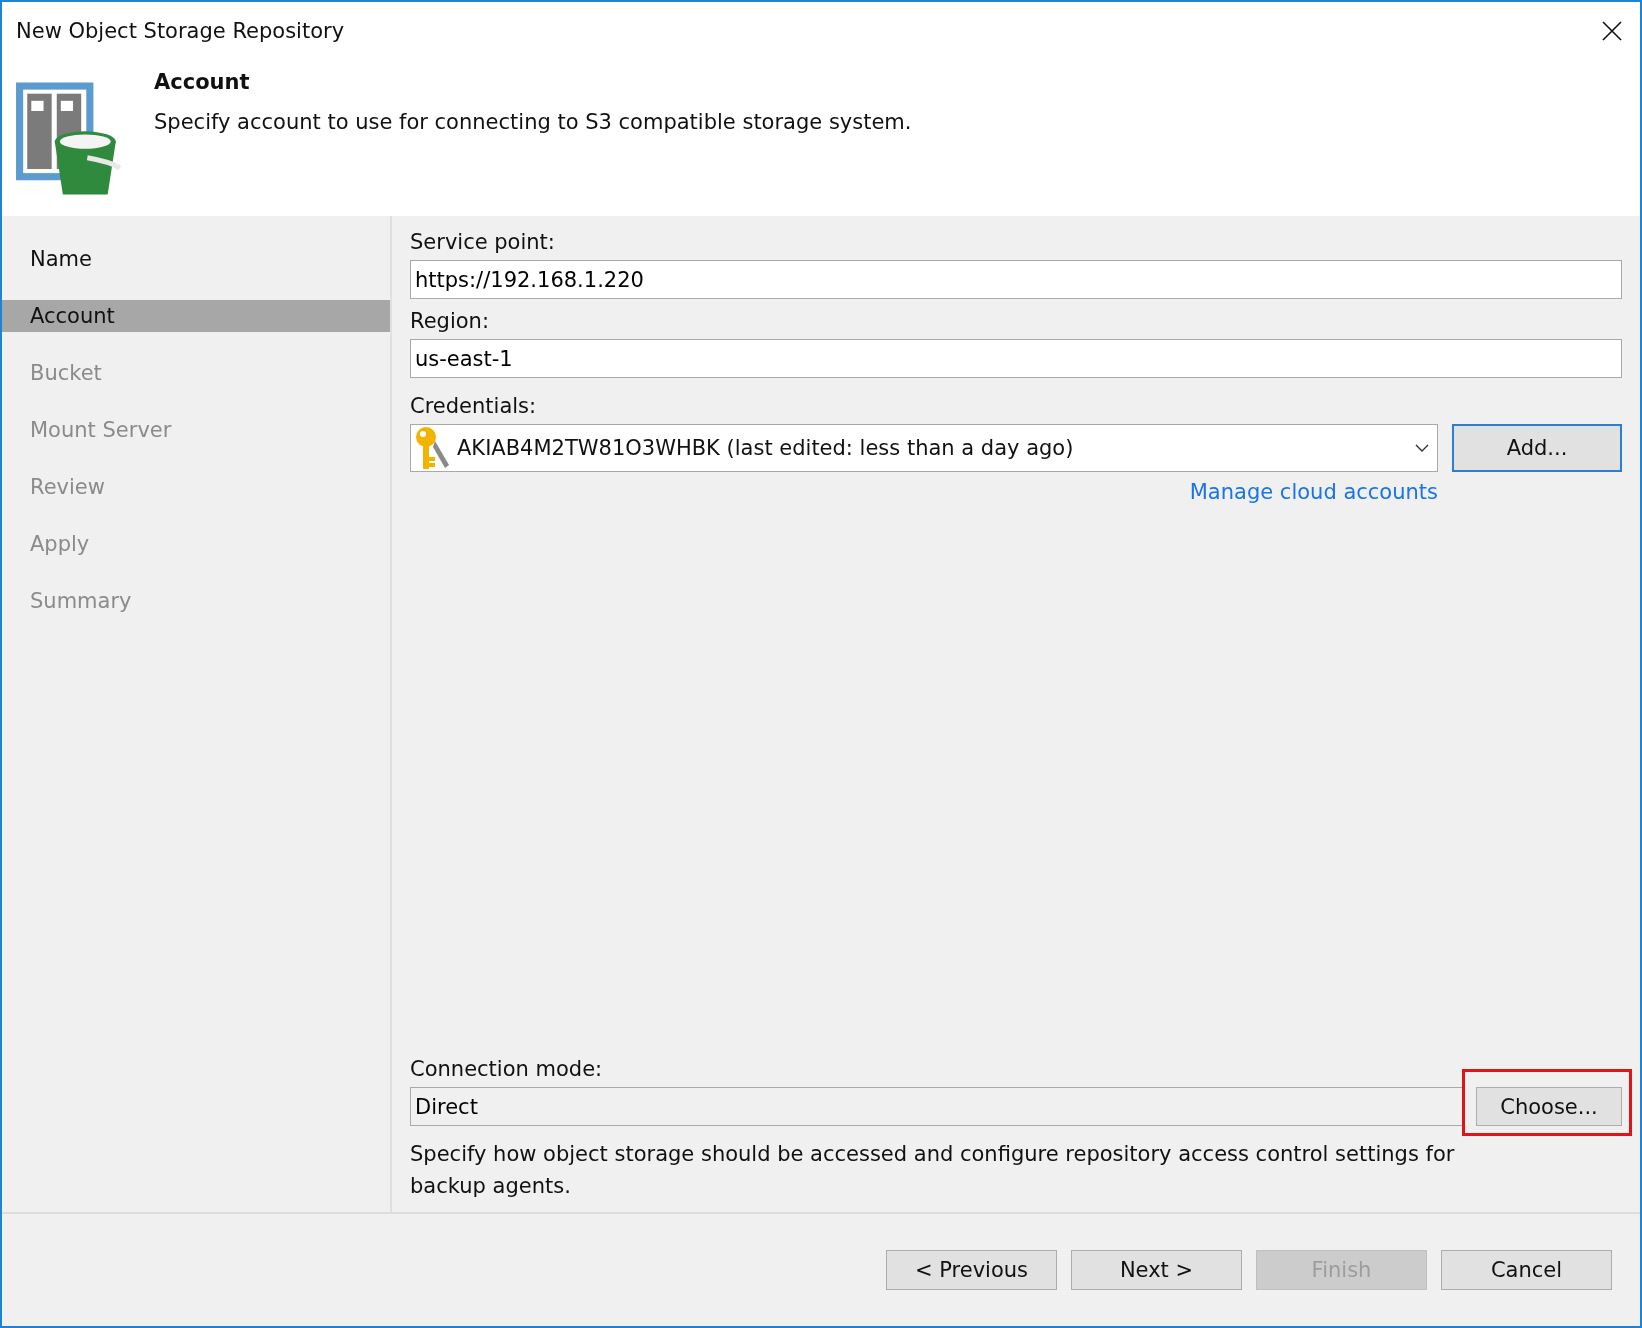  I want to click on credentials-dropdown: AKIAB4M2TW81O3WHBK (last edited: less than a day ago), so click(924, 448).